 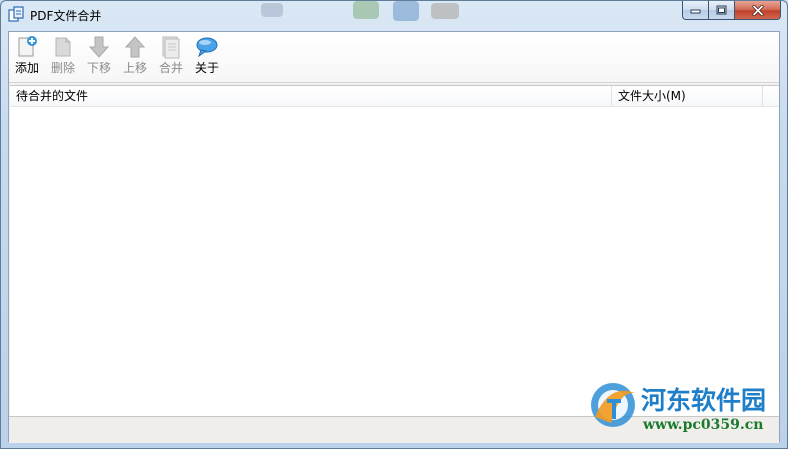 I want to click on delete-button: 删除, so click(x=63, y=57).